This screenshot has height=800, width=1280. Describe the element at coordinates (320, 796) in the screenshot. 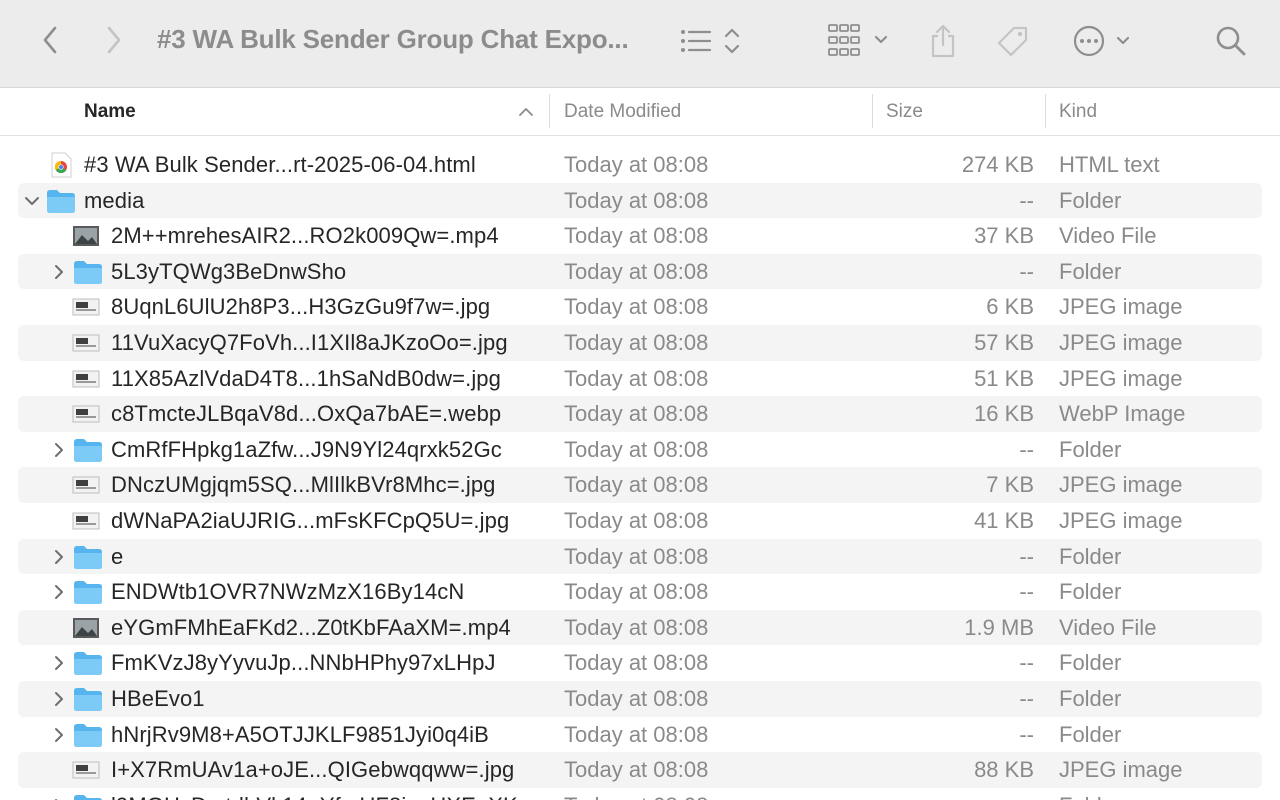

I see `file-name: l9MGHyDmtdhVk14+Yf...UF8iv+HXEnXKg` at that location.